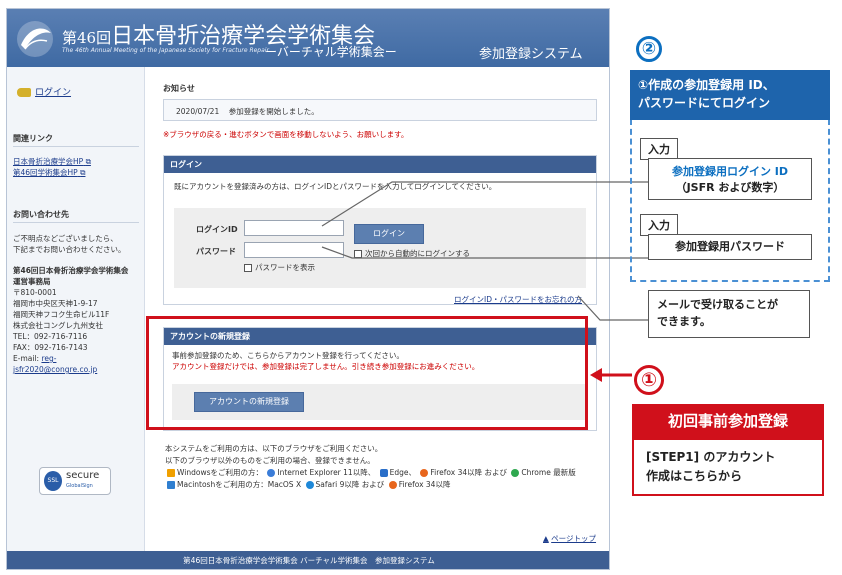 Image resolution: width=842 pixels, height=575 pixels. What do you see at coordinates (659, 225) in the screenshot?
I see `input-tag-password: 入力` at bounding box center [659, 225].